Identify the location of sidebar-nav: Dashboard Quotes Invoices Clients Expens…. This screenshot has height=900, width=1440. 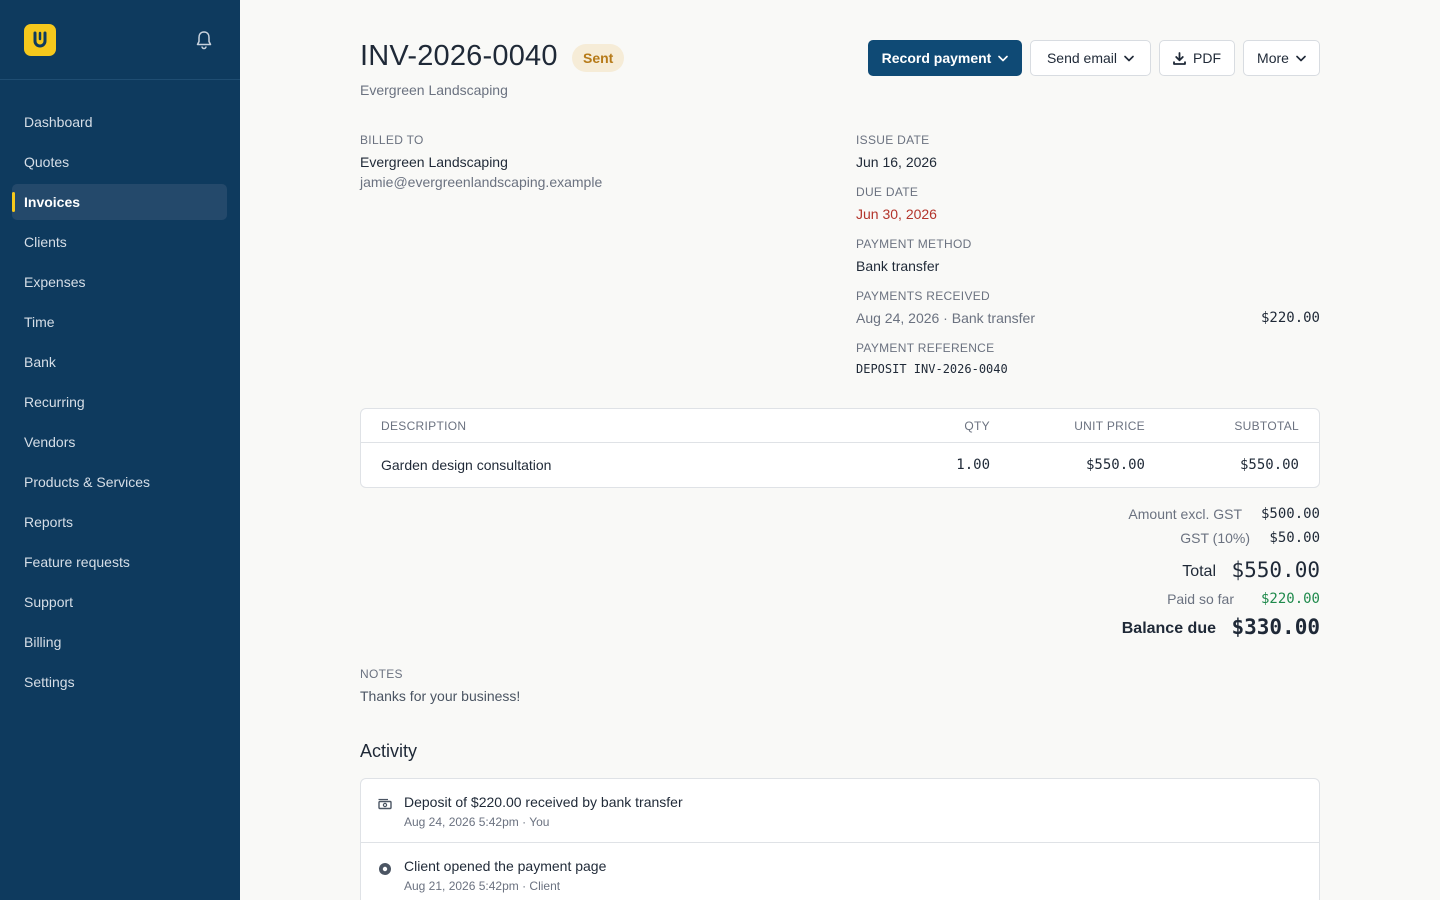
(120, 404).